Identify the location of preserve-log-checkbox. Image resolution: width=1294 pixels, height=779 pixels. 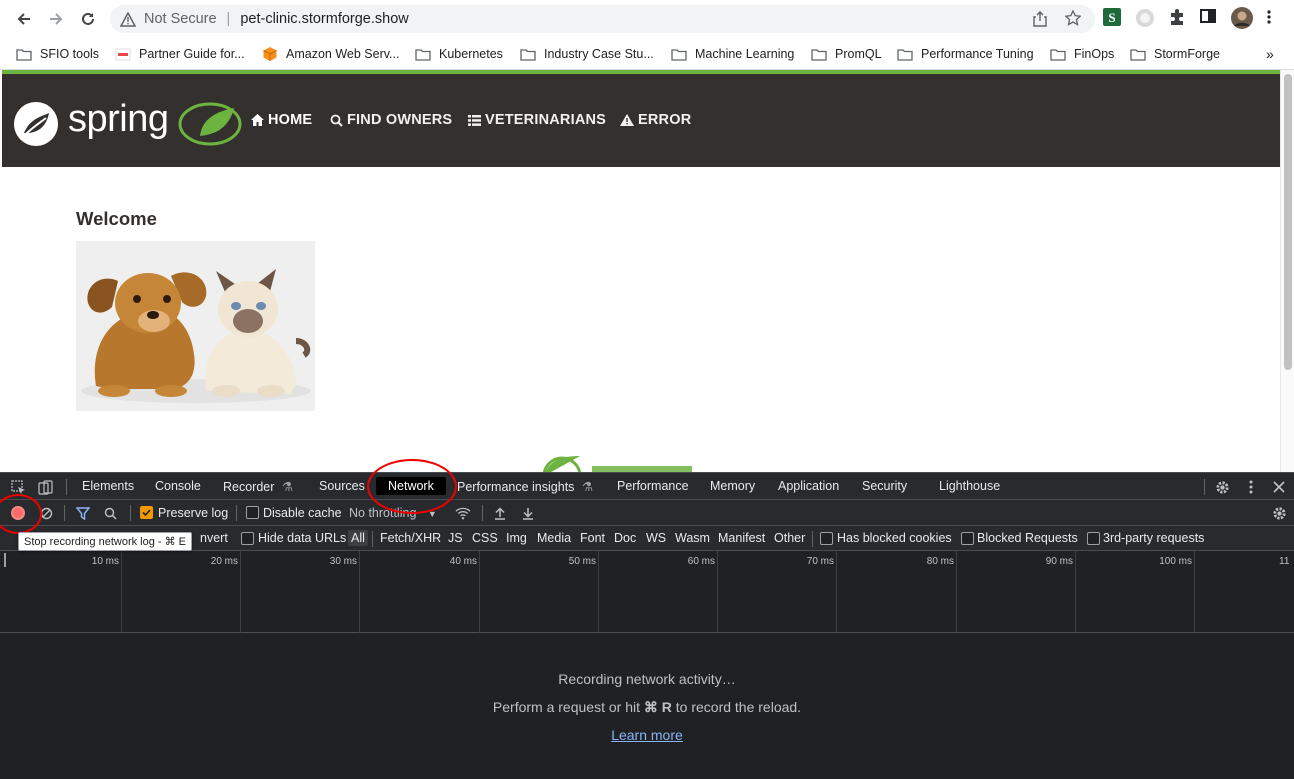
(146, 512).